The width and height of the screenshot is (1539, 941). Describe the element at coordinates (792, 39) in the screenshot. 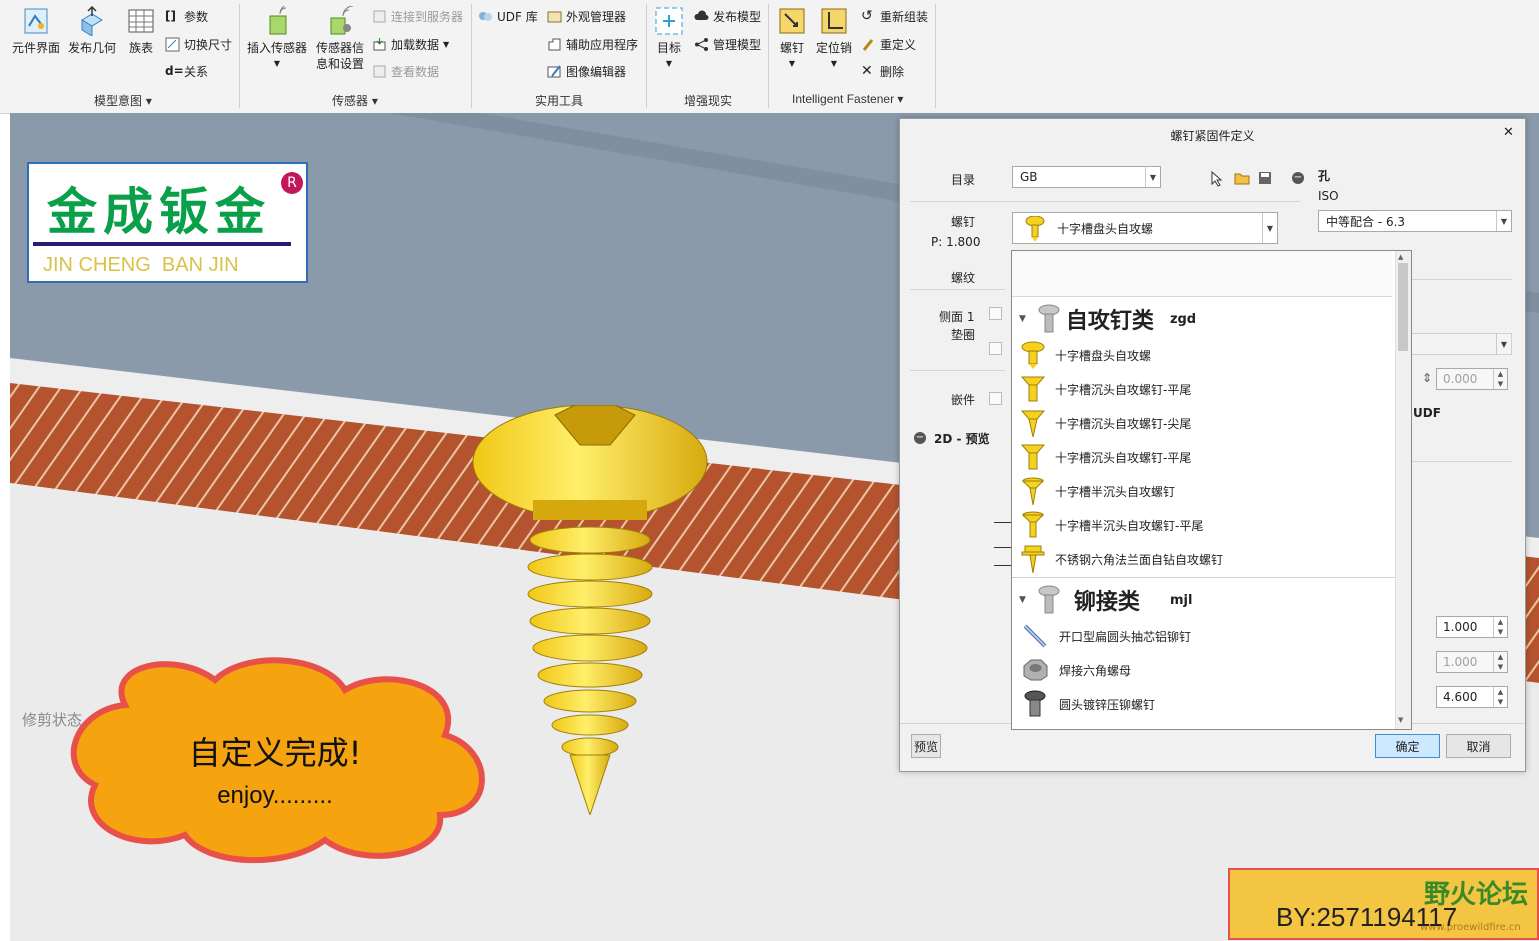

I see `screw-button: 螺钉 ▼` at that location.